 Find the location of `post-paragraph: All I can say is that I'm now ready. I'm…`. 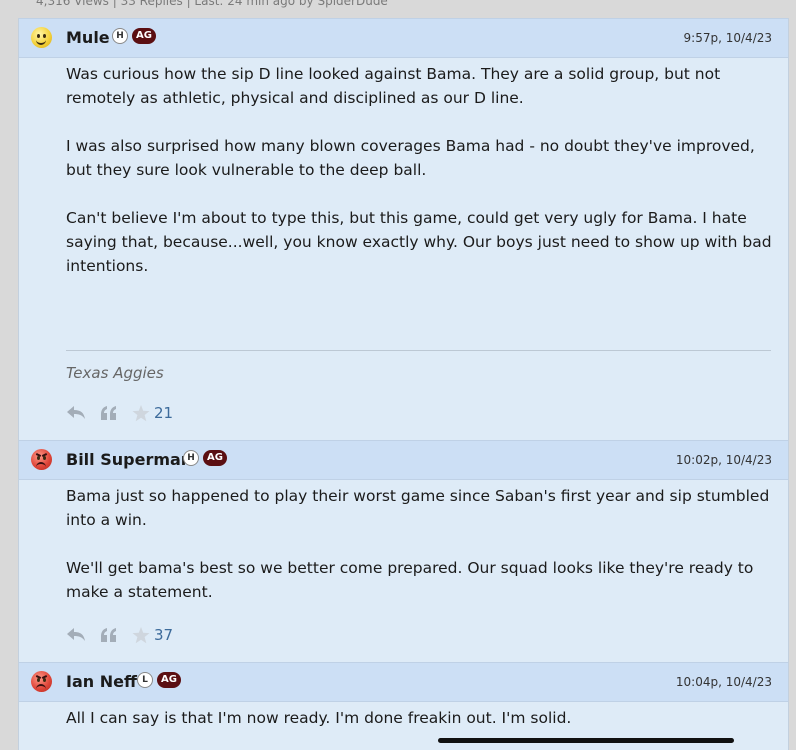

post-paragraph: All I can say is that I'm now ready. I'm… is located at coordinates (319, 718).